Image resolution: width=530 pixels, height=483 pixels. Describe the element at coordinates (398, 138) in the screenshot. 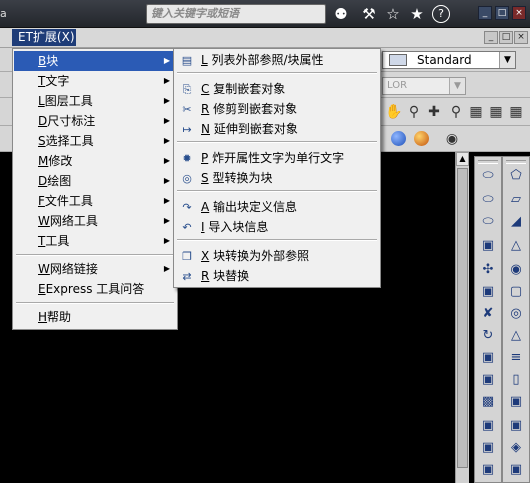

I see `render-sphere-icon` at that location.